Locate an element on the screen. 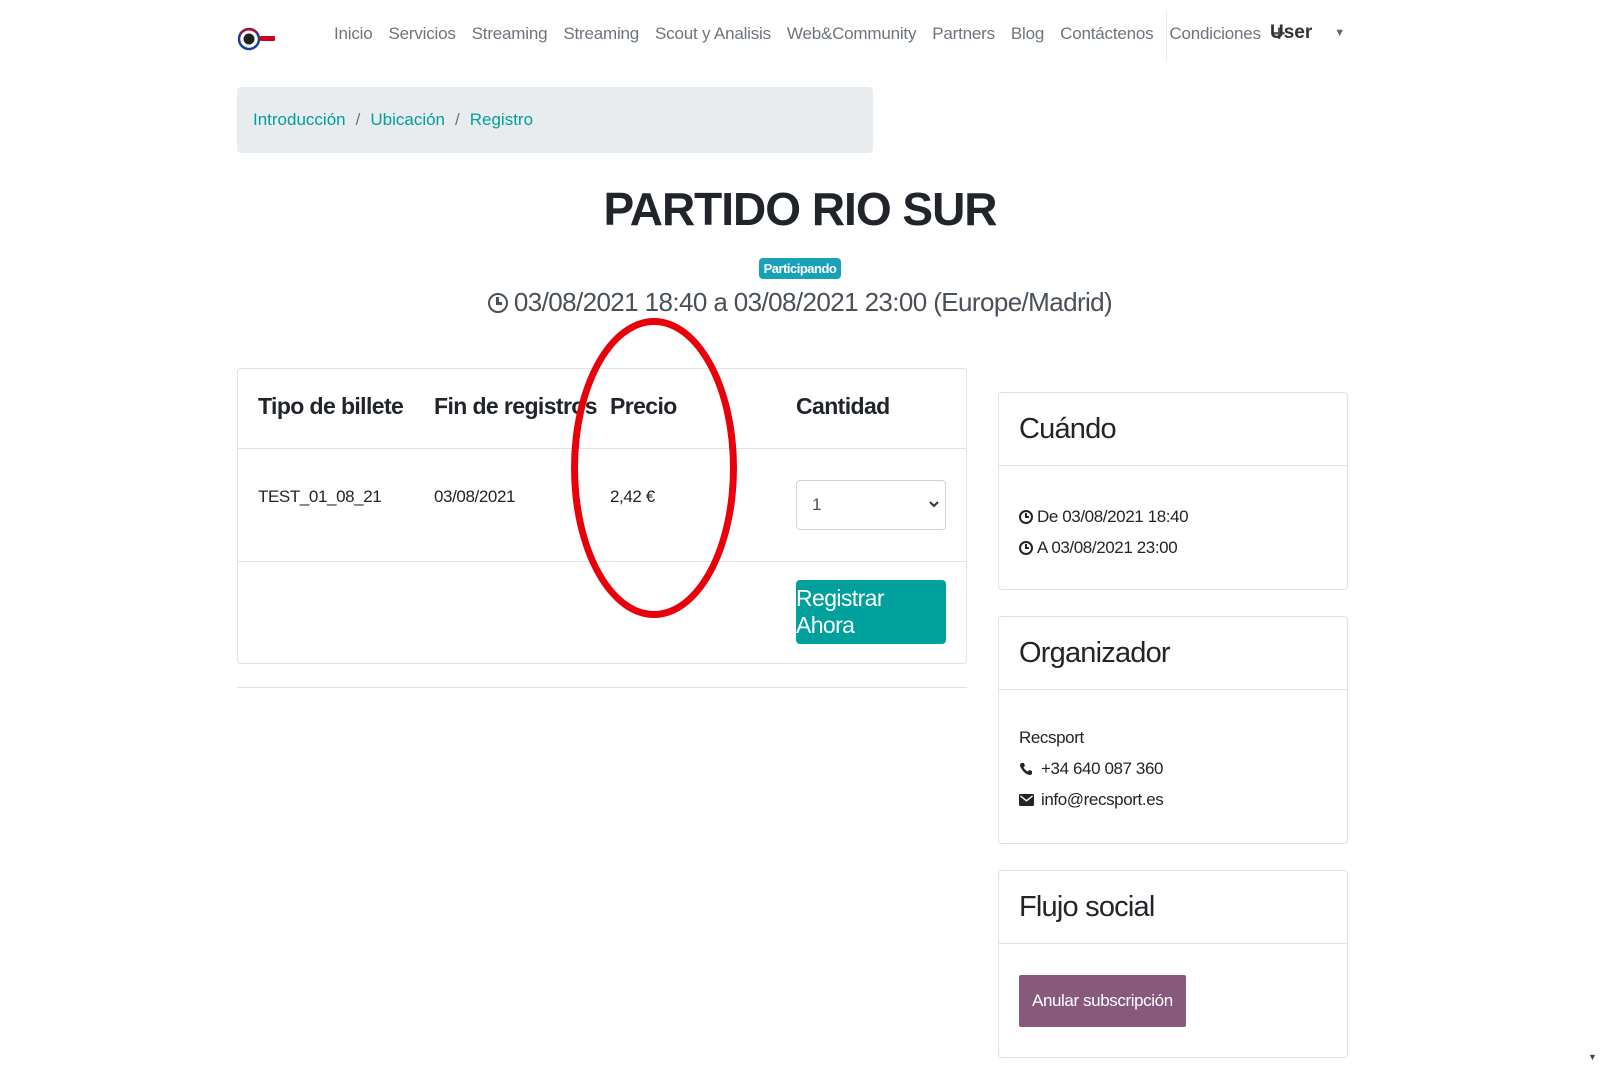  breadcrumb-ubicacion: Ubicación is located at coordinates (407, 120).